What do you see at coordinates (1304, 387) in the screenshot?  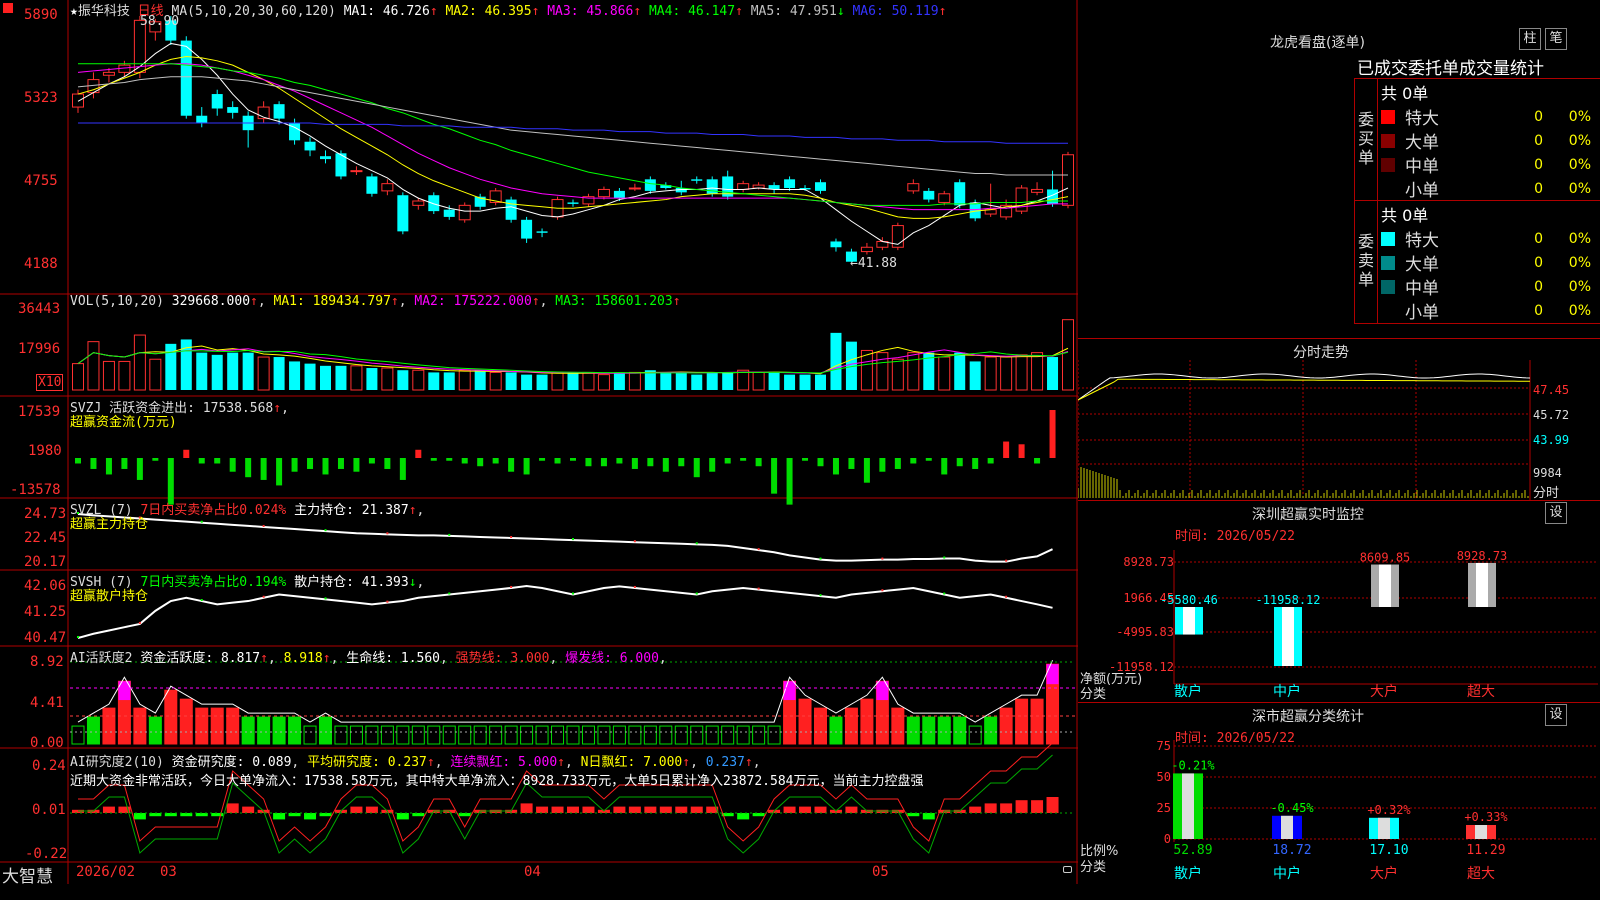 I see `fs-price-line` at bounding box center [1304, 387].